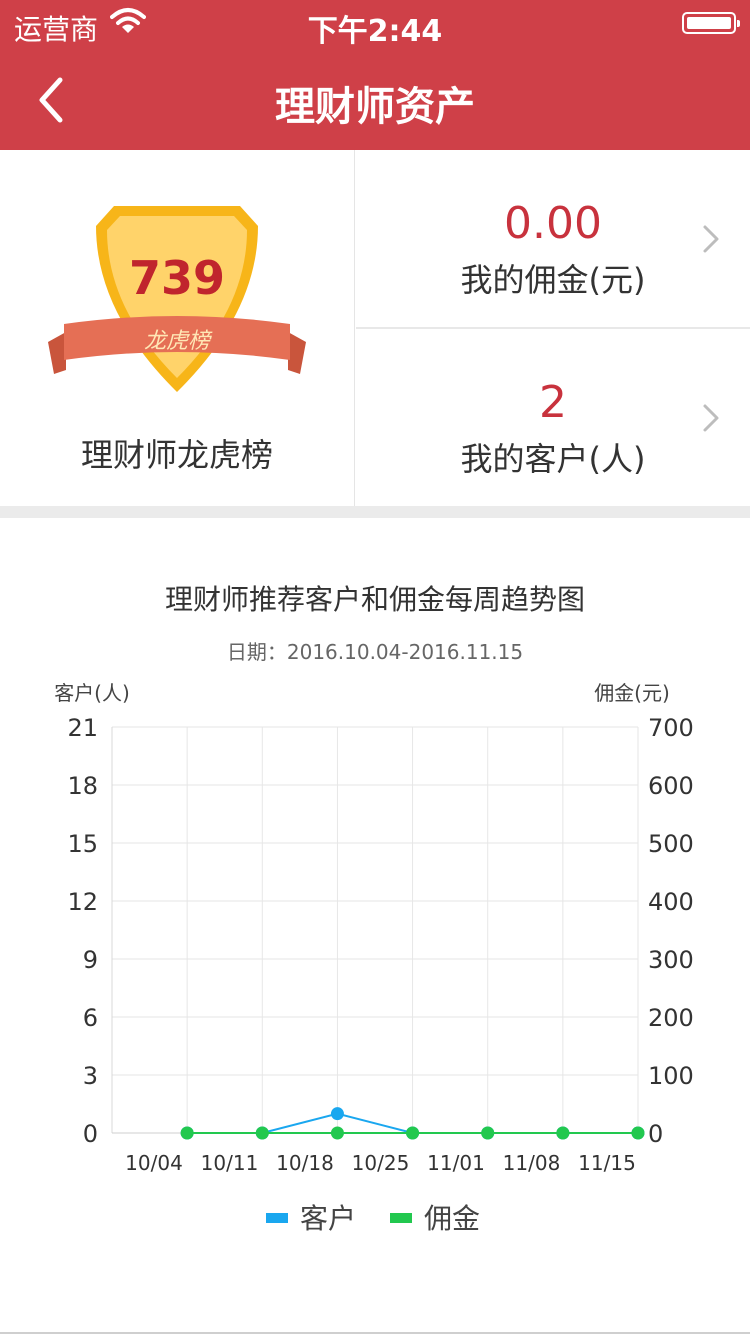 The image size is (750, 1334). What do you see at coordinates (154, 1163) in the screenshot?
I see `x-tick-label: 10/04` at bounding box center [154, 1163].